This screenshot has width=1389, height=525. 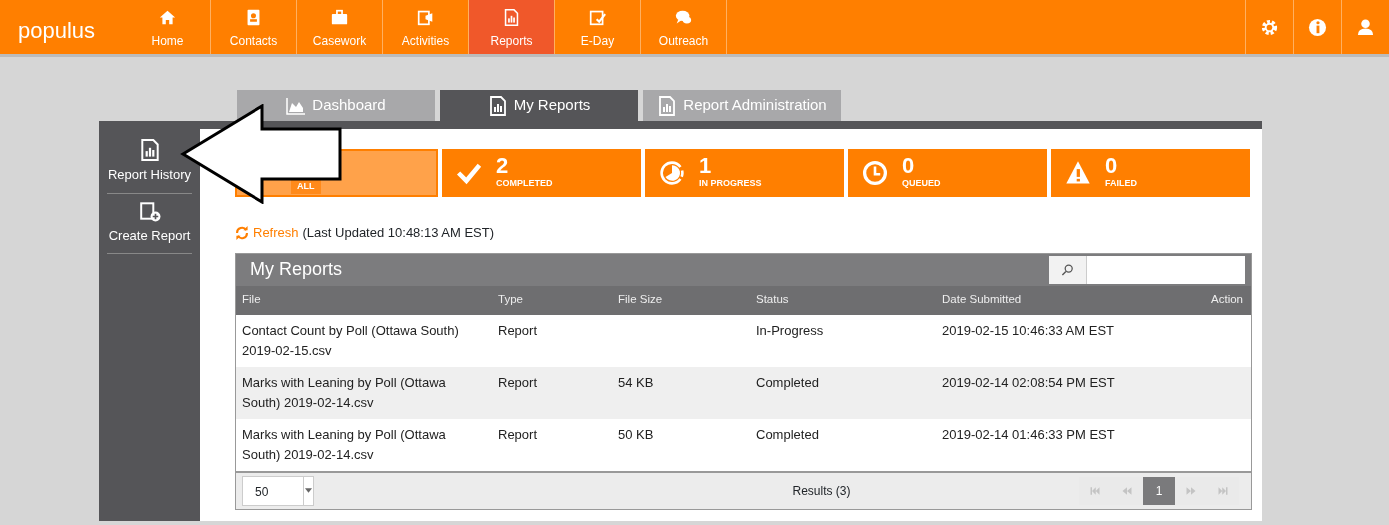 What do you see at coordinates (296, 105) in the screenshot?
I see `area-chart-icon` at bounding box center [296, 105].